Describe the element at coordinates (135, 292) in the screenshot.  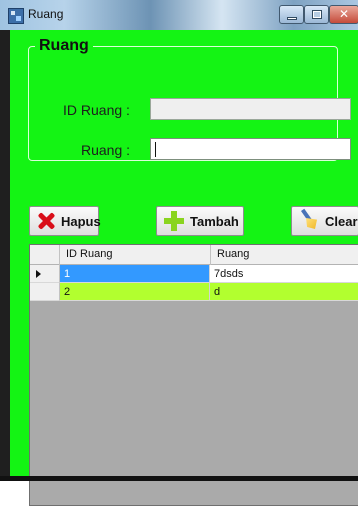
I see `cell-id-ruang: 2` at that location.